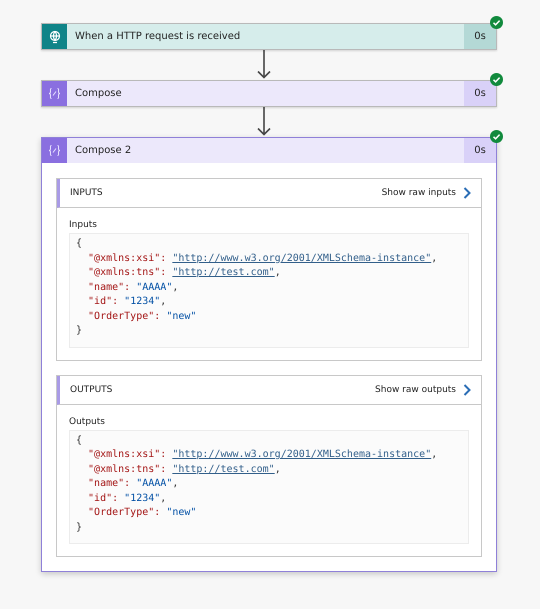  What do you see at coordinates (423, 390) in the screenshot?
I see `show-raw-link: Show raw outputs` at bounding box center [423, 390].